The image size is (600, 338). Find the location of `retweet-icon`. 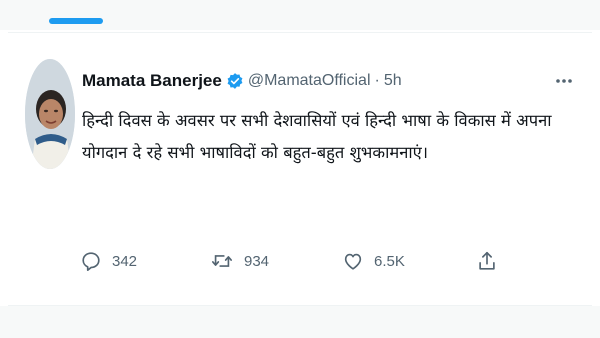

retweet-icon is located at coordinates (222, 261).